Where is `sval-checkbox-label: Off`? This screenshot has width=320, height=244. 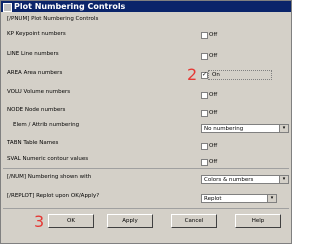
sval-checkbox-label: Off is located at coordinates (213, 162).